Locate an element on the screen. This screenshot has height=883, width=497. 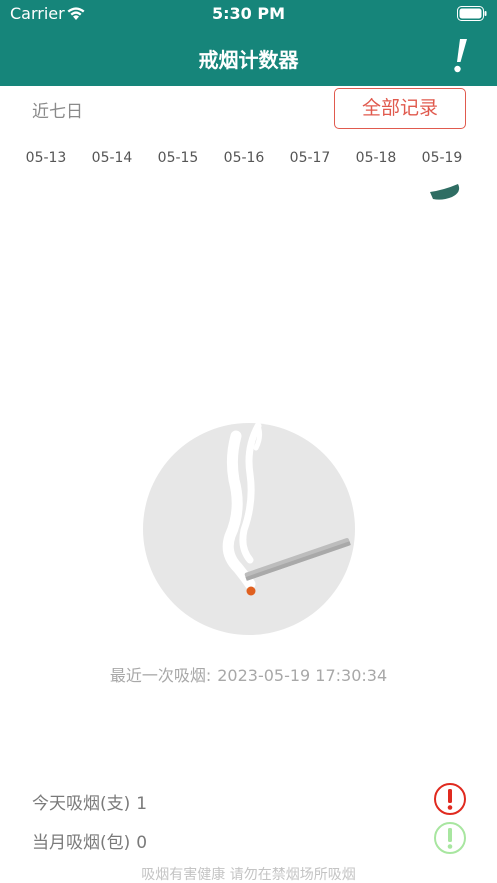
month-label: 当月吸烟(包) is located at coordinates (81, 843).